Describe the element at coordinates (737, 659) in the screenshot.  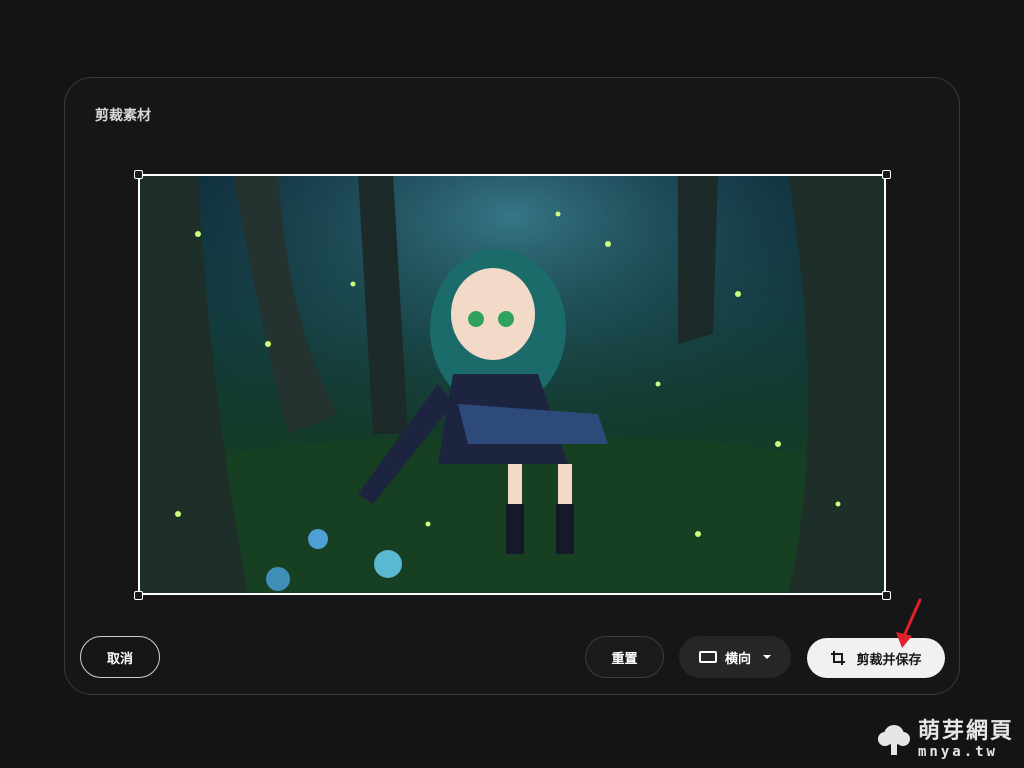
I see `orientation-label: 横向` at that location.